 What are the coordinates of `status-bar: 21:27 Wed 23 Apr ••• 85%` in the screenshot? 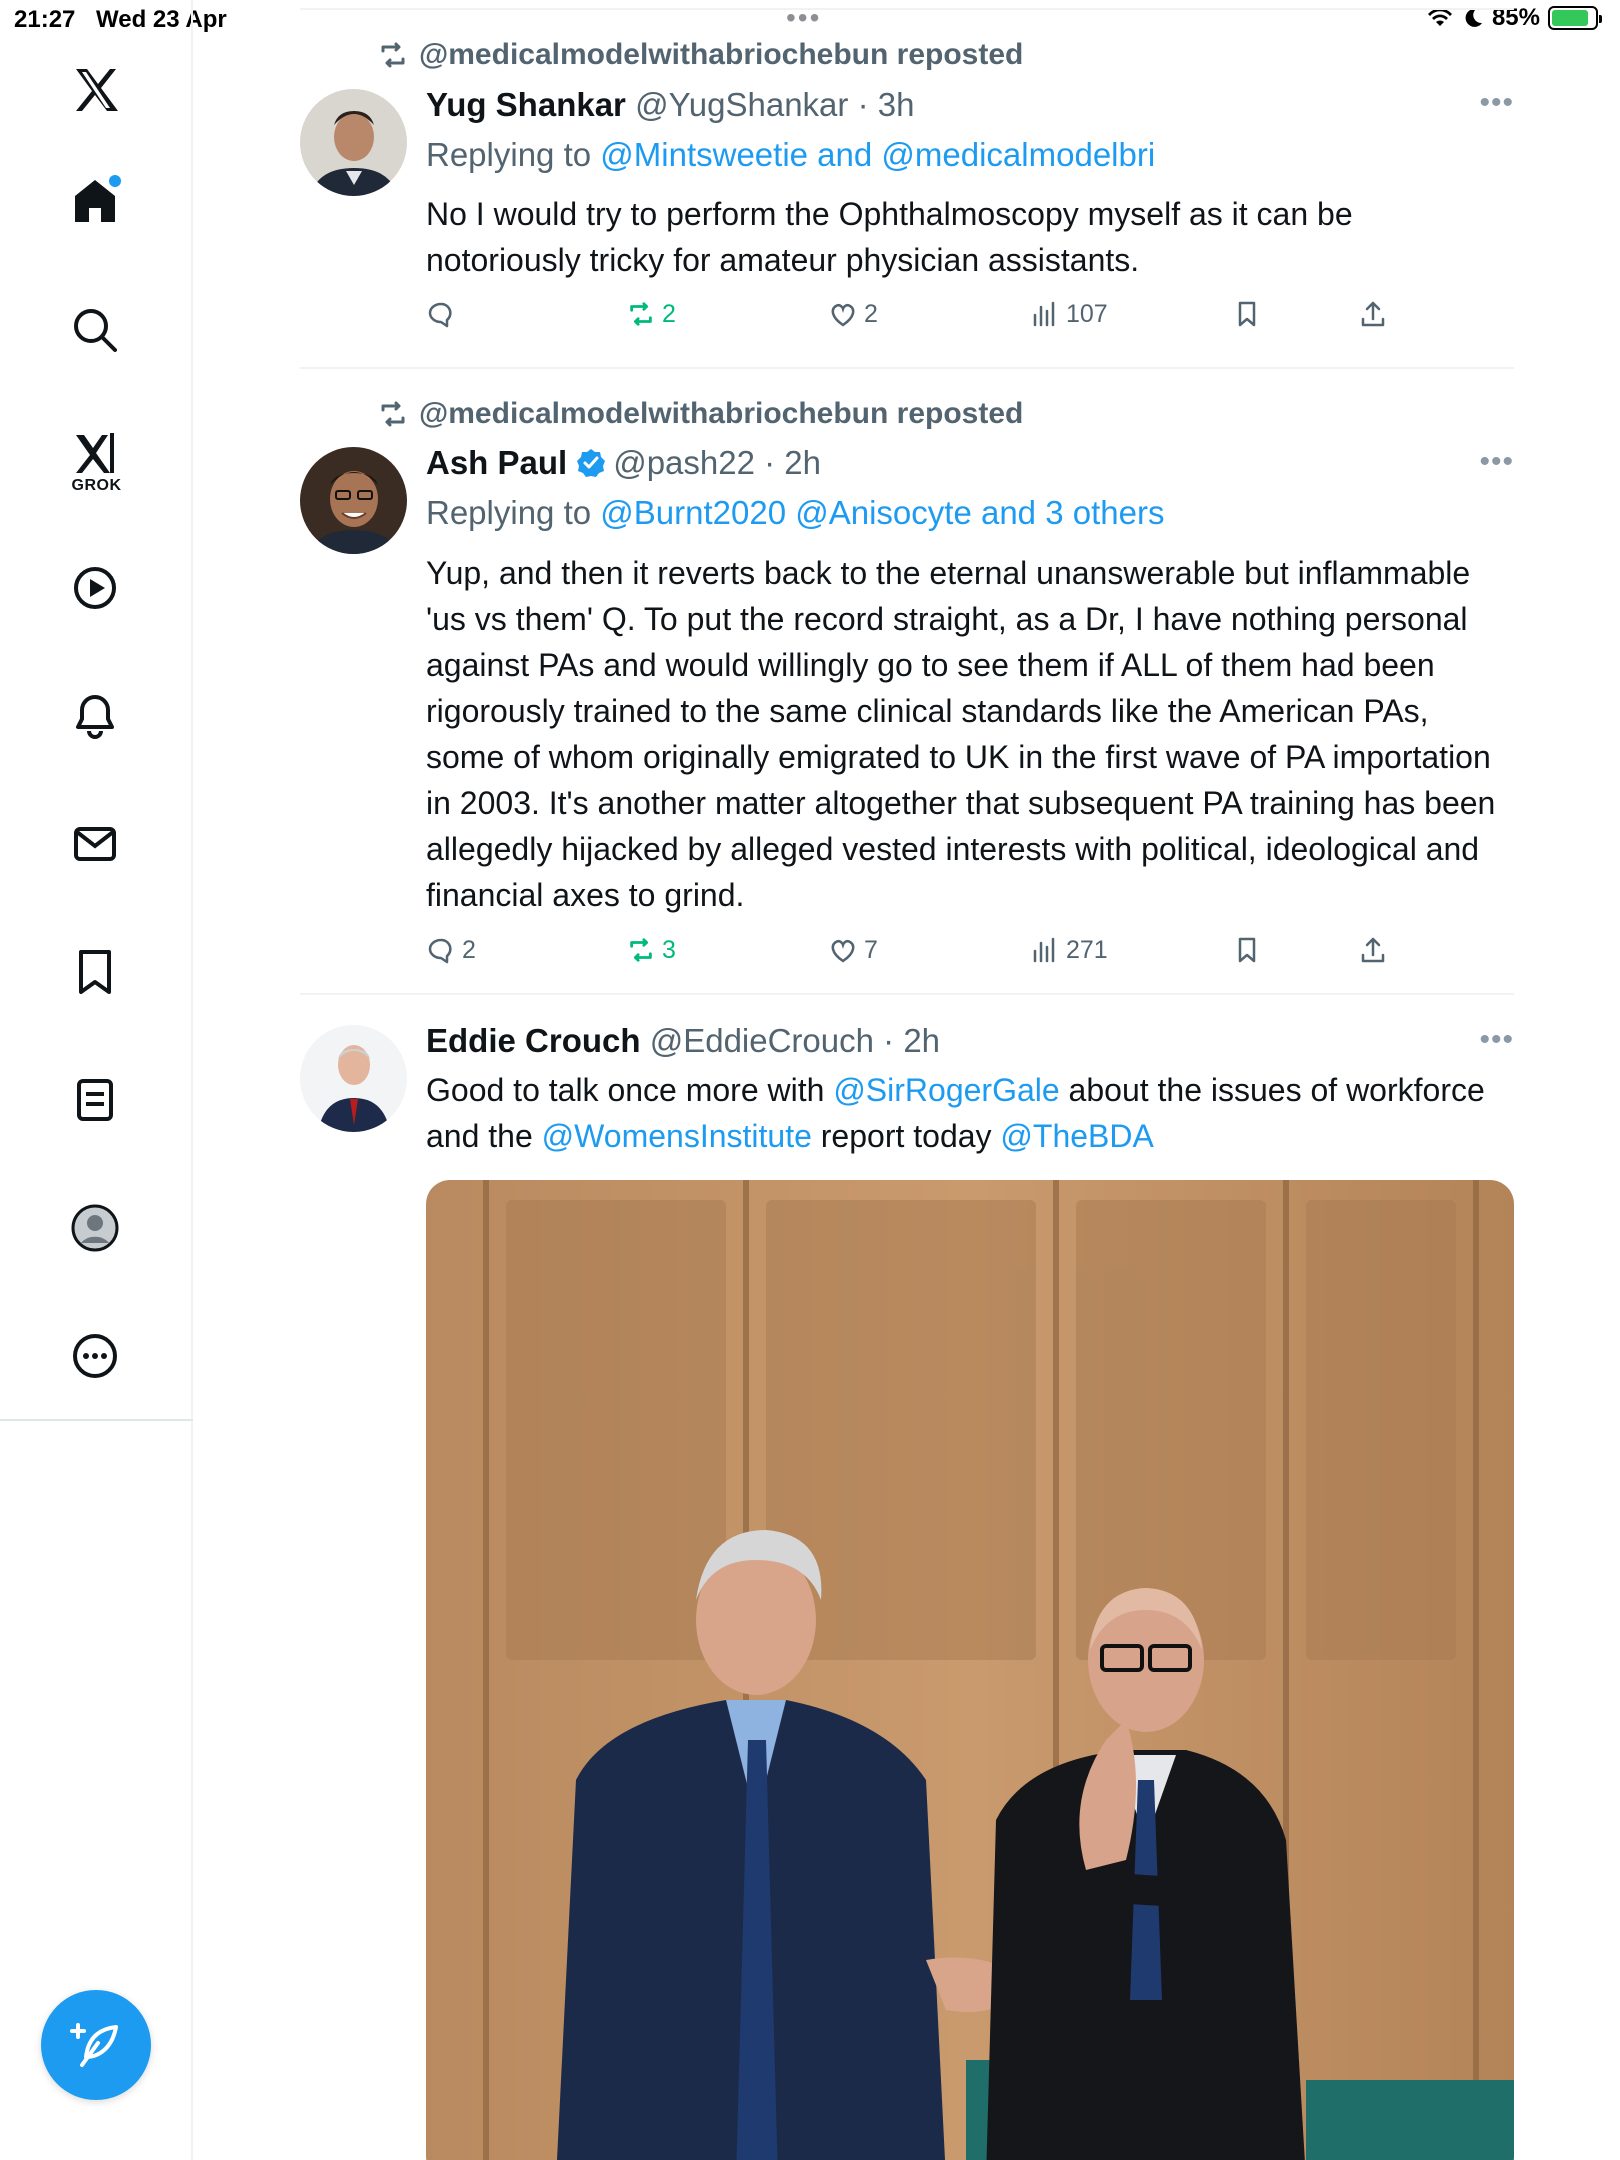 It's located at (810, 20).